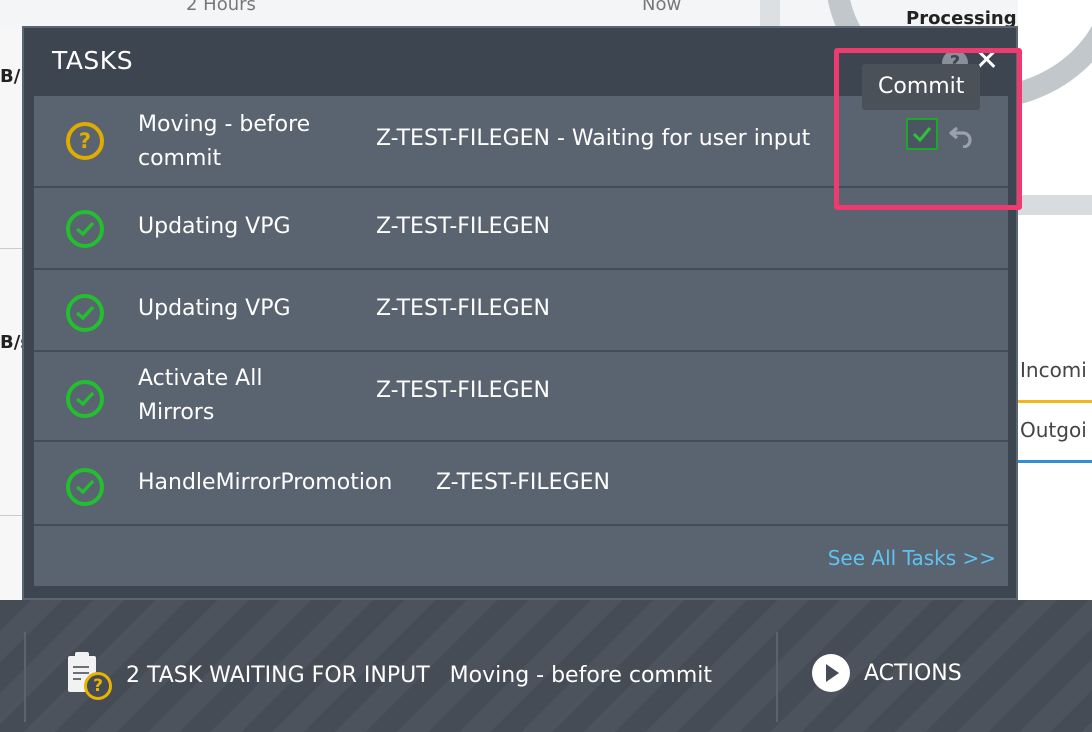  Describe the element at coordinates (581, 675) in the screenshot. I see `current-task-name: Moving - before commit` at that location.